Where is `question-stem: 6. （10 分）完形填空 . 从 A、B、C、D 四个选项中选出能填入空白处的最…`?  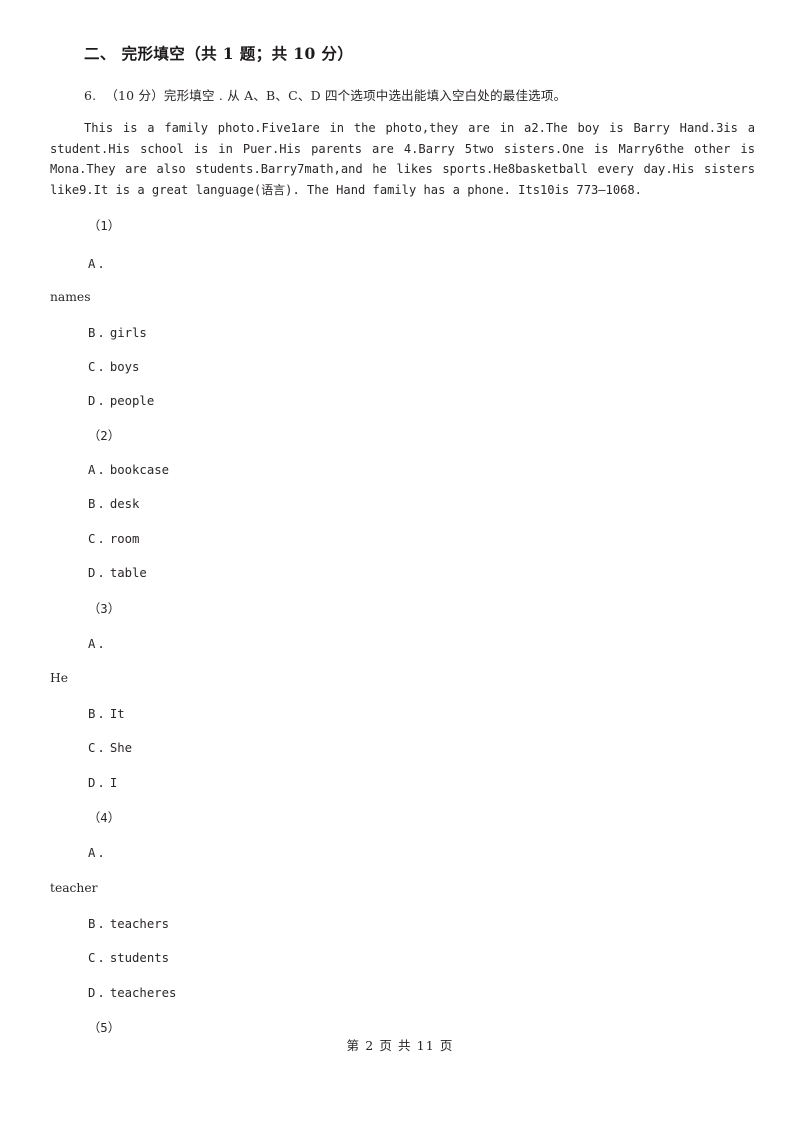
question-stem: 6. （10 分）完形填空 . 从 A、B、C、D 四个选项中选出能填入空白处的最… is located at coordinates (325, 94).